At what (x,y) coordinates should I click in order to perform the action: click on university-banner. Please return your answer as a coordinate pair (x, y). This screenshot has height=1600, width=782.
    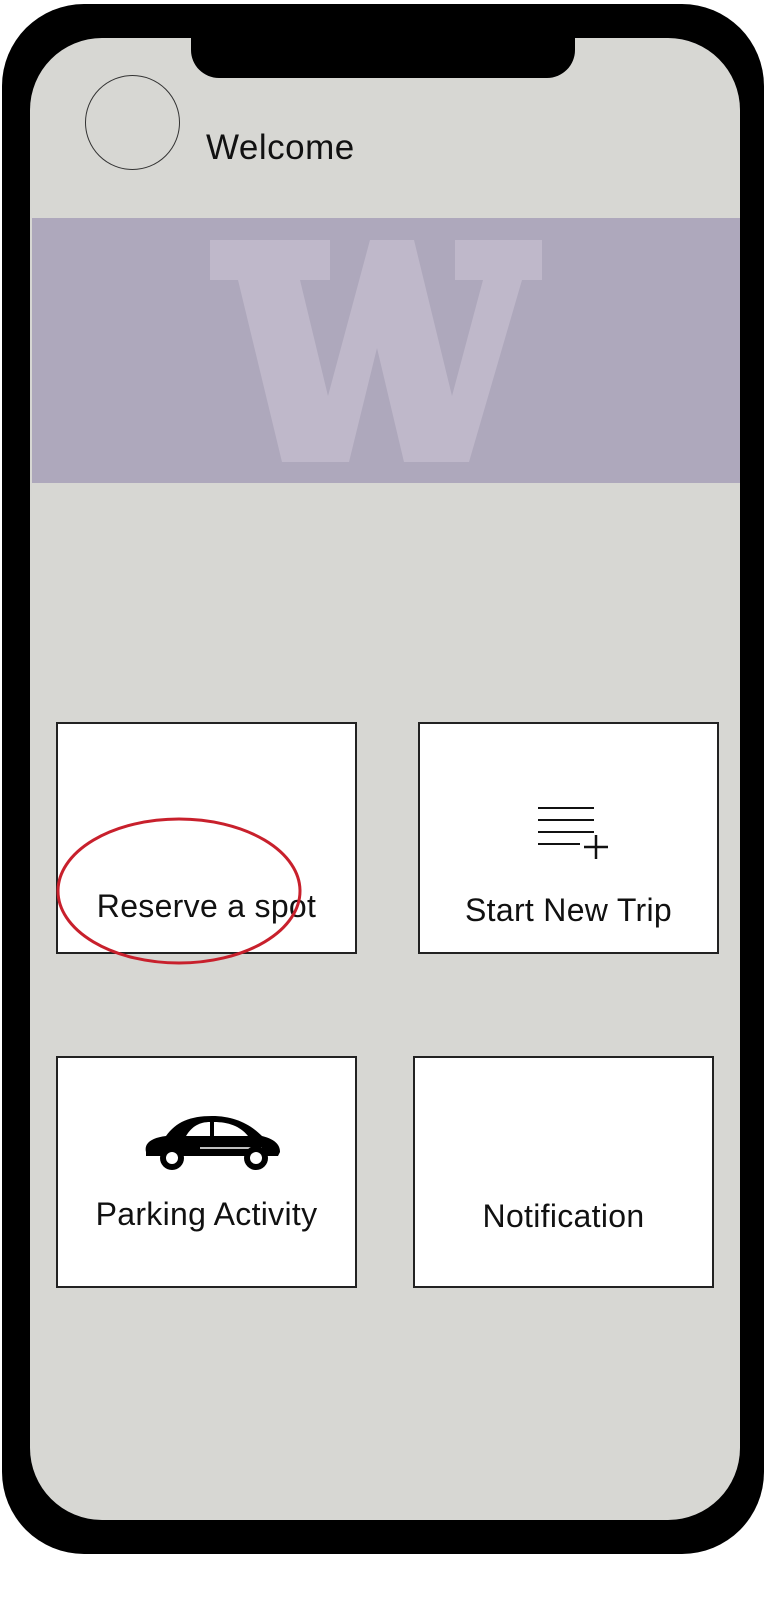
    Looking at the image, I should click on (386, 350).